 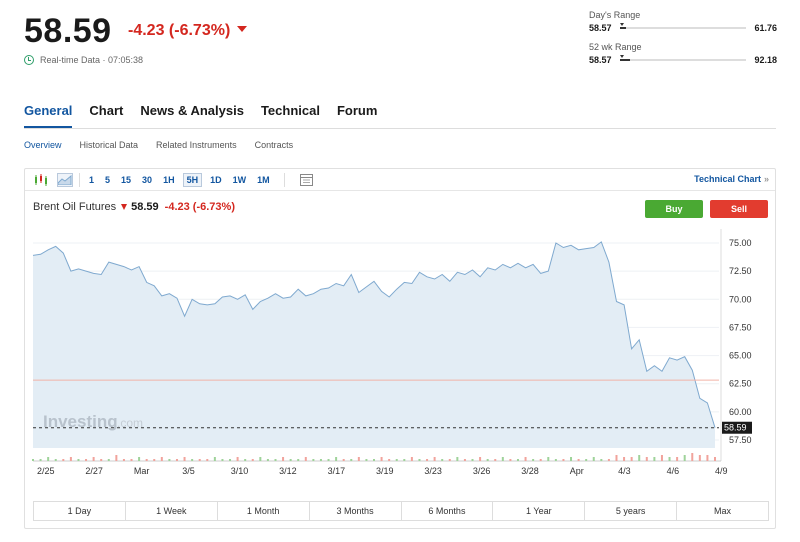 What do you see at coordinates (448, 511) in the screenshot?
I see `period-6-months: 6 Months` at bounding box center [448, 511].